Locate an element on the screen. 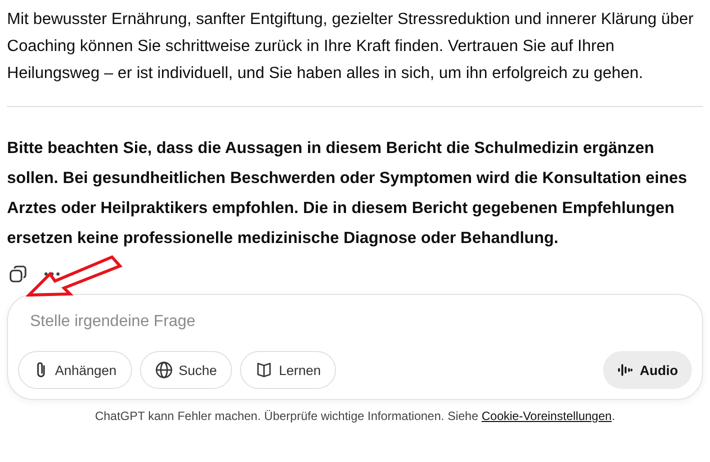 This screenshot has height=462, width=710. globe-icon is located at coordinates (163, 370).